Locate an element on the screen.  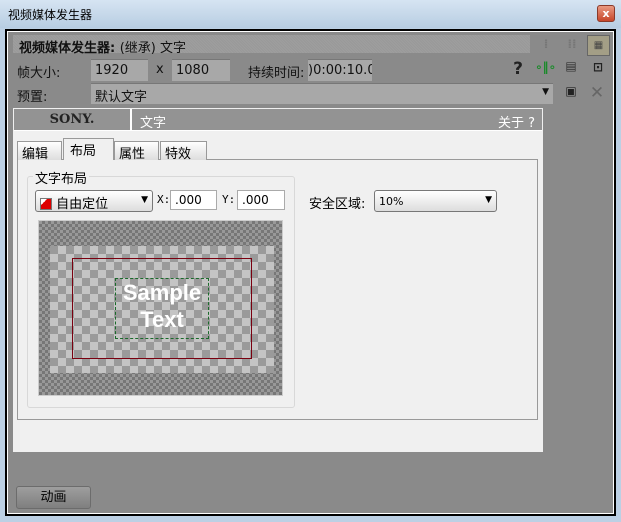
position-mode-value: 自由定位 is located at coordinates (82, 204).